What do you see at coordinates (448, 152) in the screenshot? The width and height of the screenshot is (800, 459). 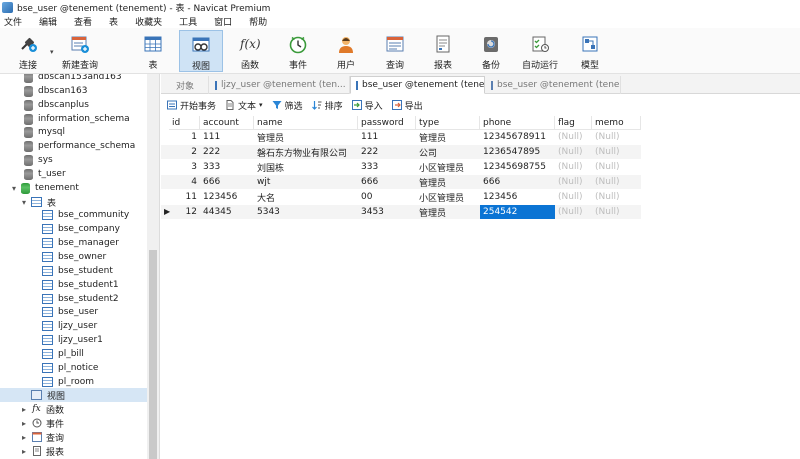 I see `cell-type: 公司` at bounding box center [448, 152].